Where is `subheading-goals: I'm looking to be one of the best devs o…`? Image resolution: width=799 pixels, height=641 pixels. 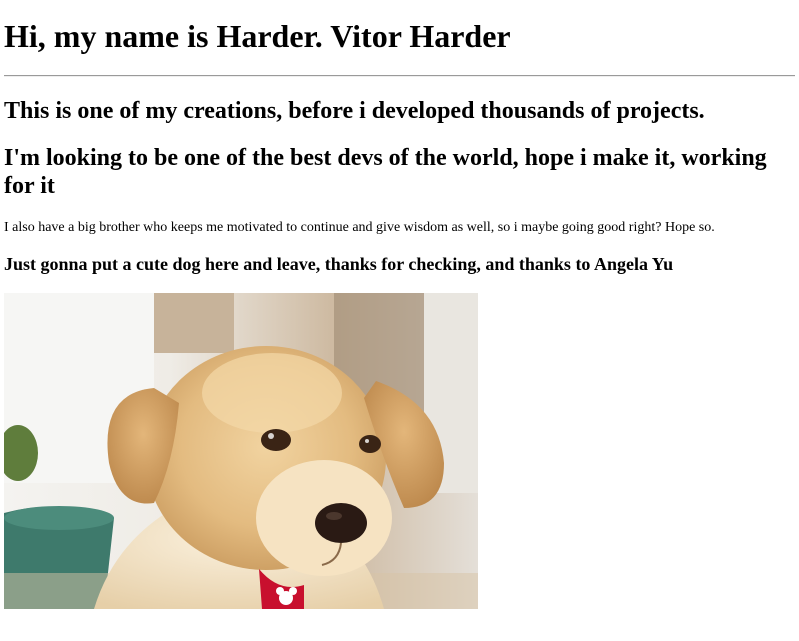 subheading-goals: I'm looking to be one of the best devs o… is located at coordinates (385, 172).